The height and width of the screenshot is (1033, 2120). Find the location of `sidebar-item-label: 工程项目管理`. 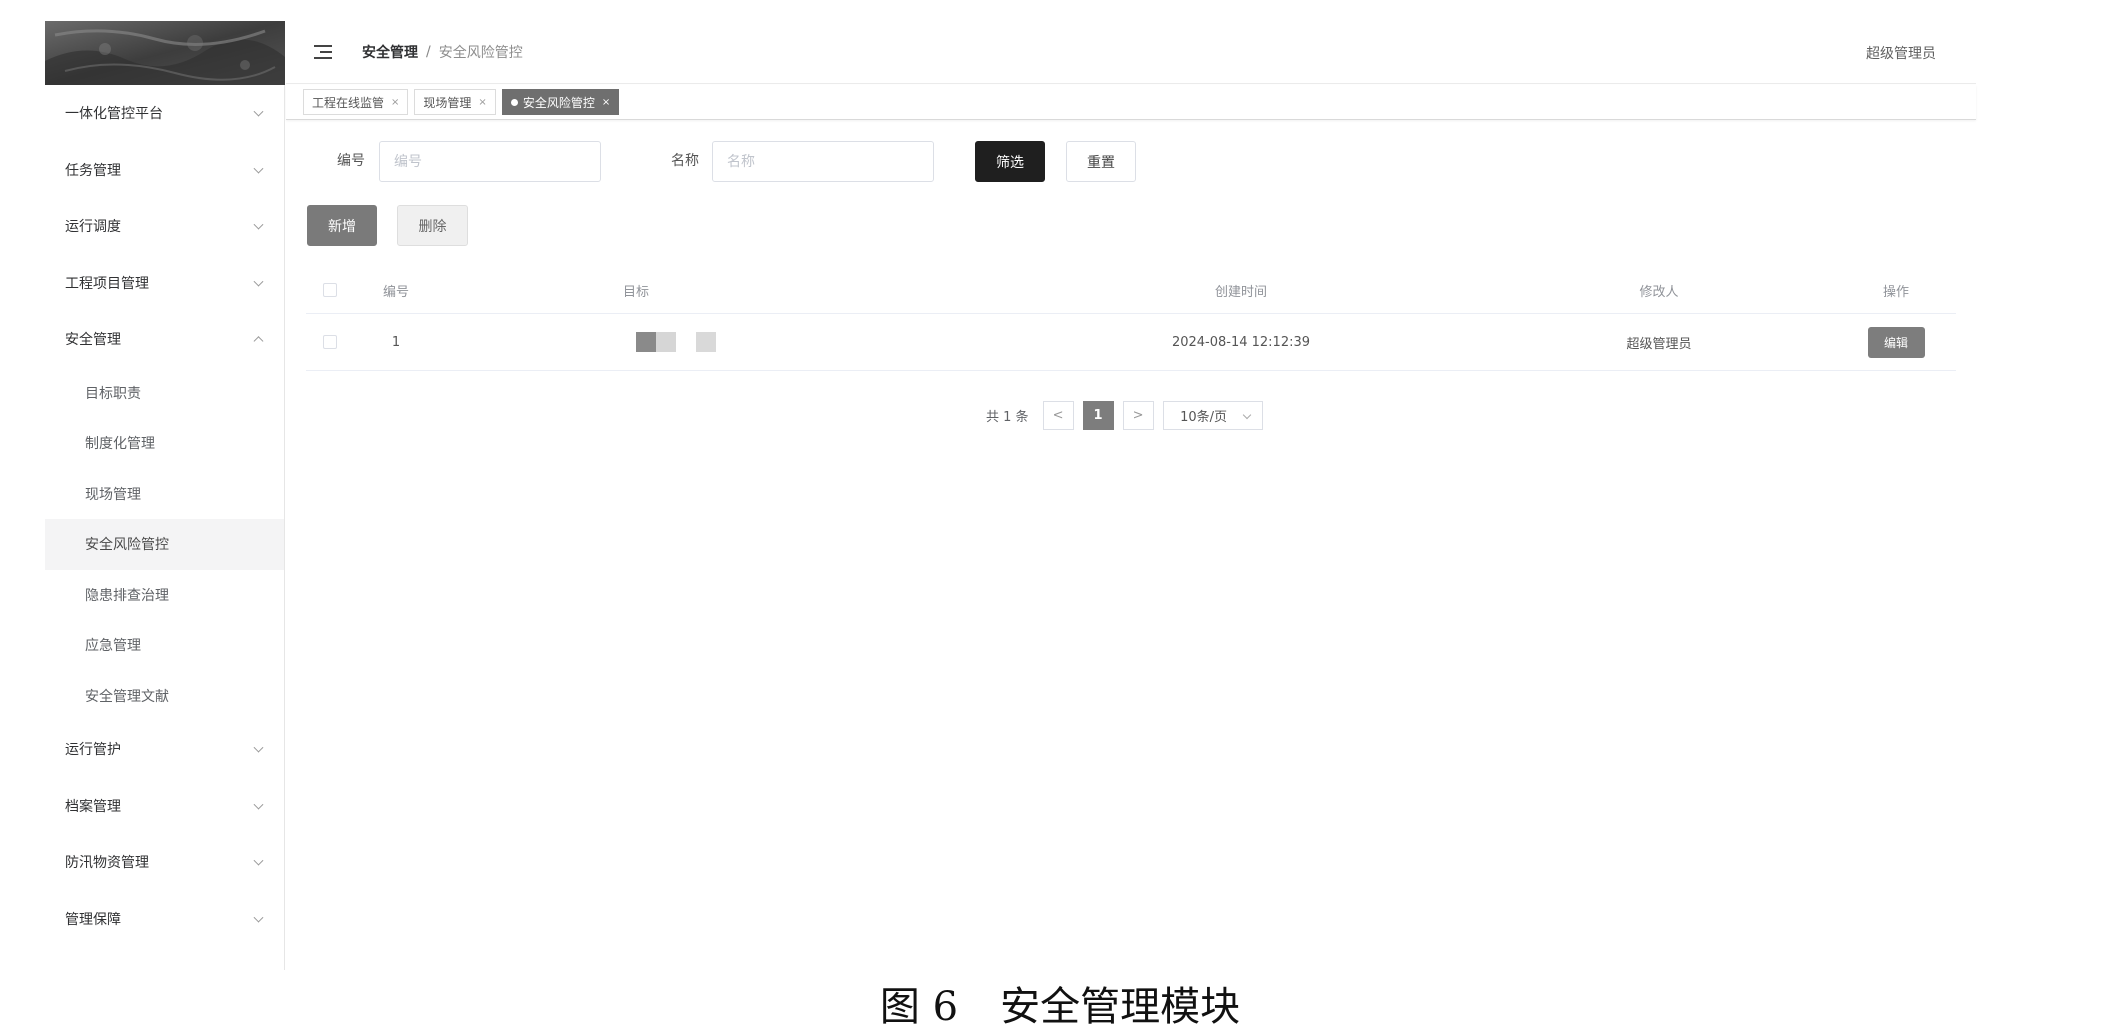

sidebar-item-label: 工程项目管理 is located at coordinates (107, 283).